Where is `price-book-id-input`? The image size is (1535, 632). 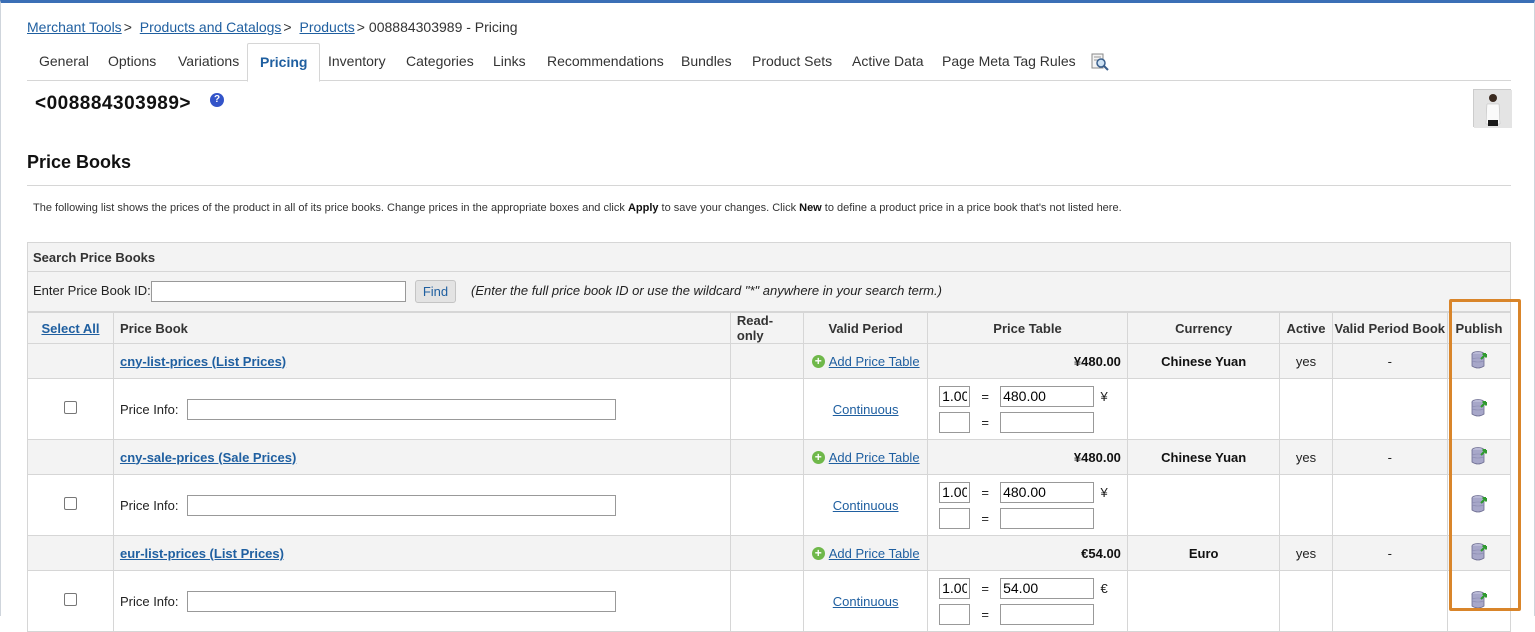
price-book-id-input is located at coordinates (278, 291).